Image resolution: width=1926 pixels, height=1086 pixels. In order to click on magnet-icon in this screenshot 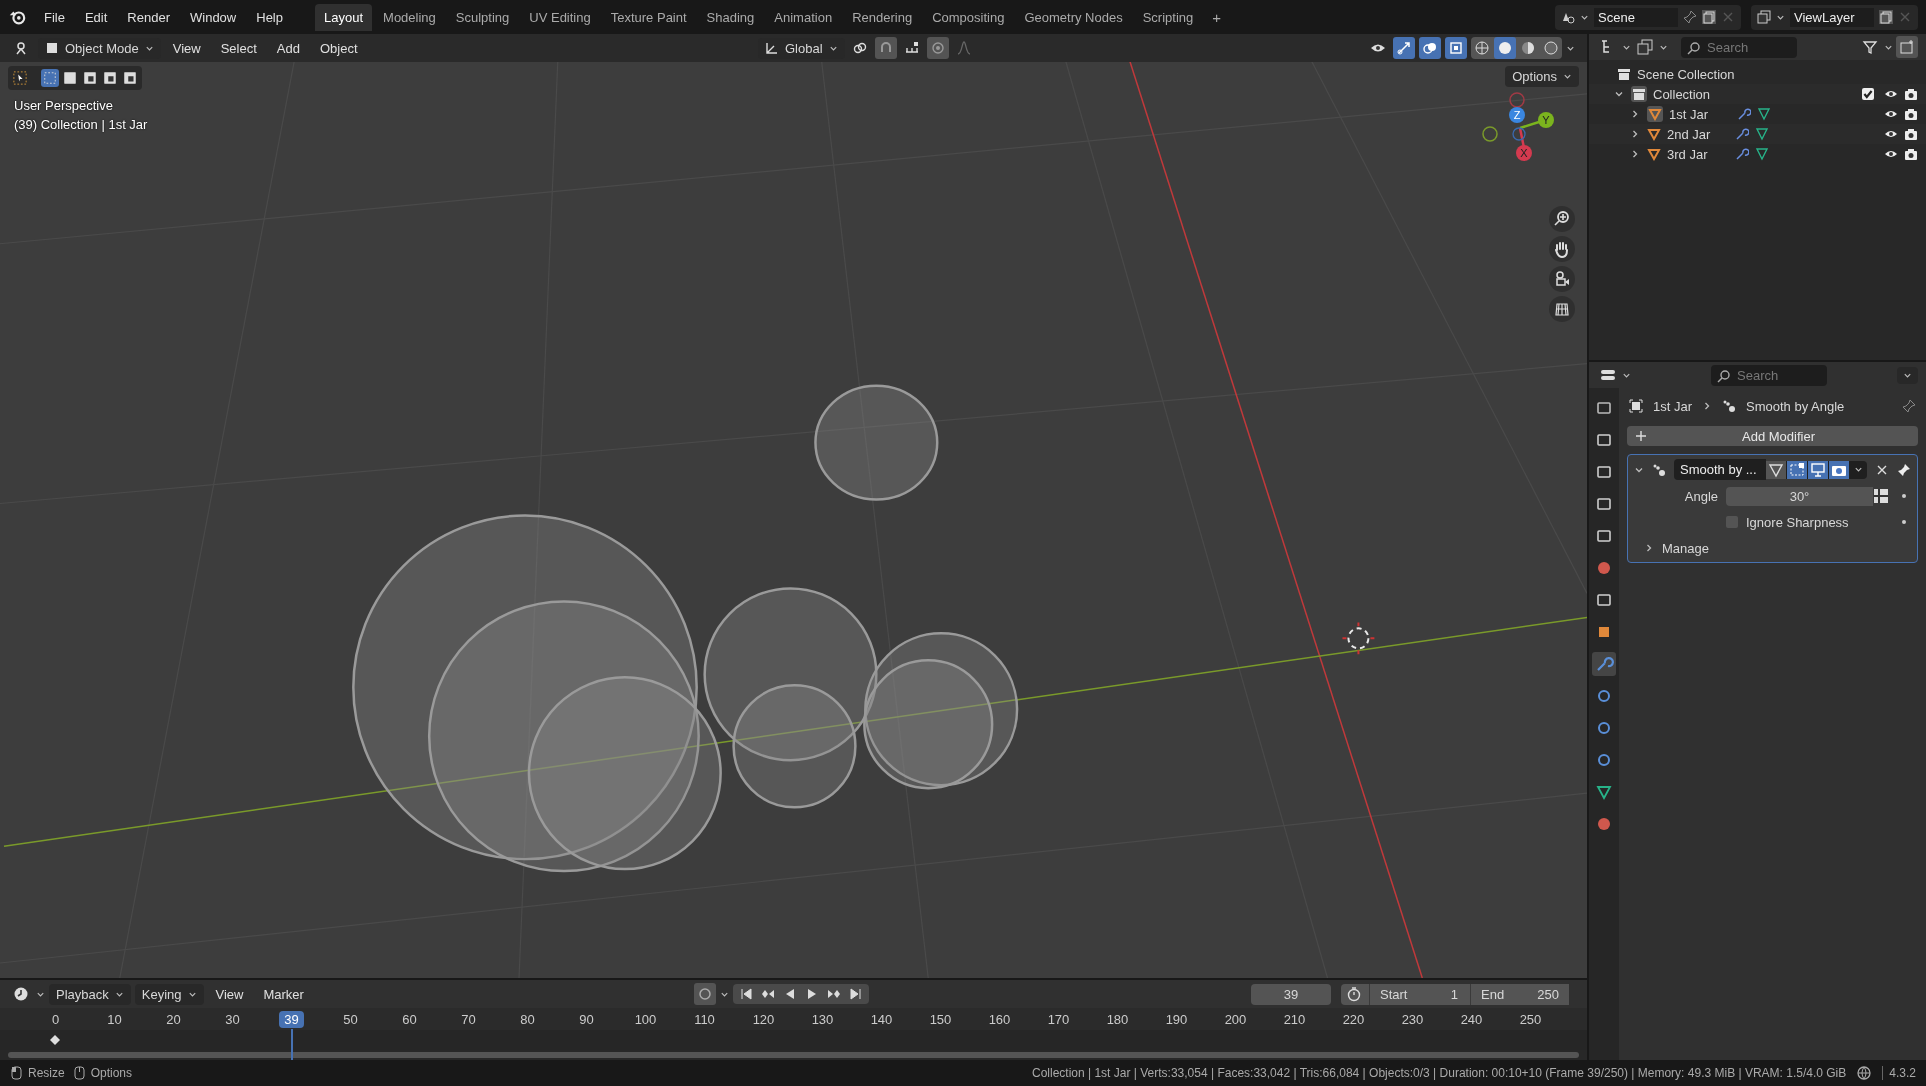, I will do `click(885, 48)`.